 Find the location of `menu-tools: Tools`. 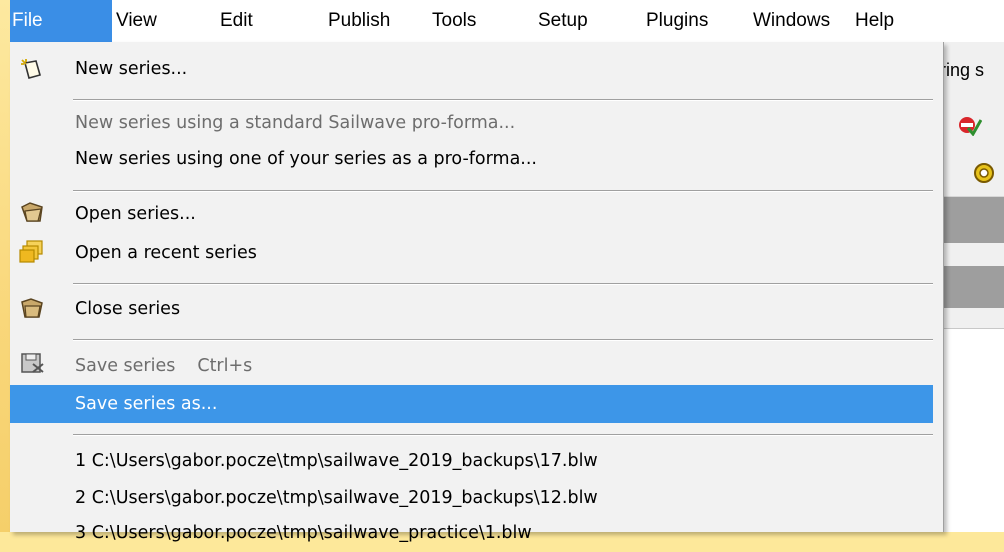

menu-tools: Tools is located at coordinates (454, 21).